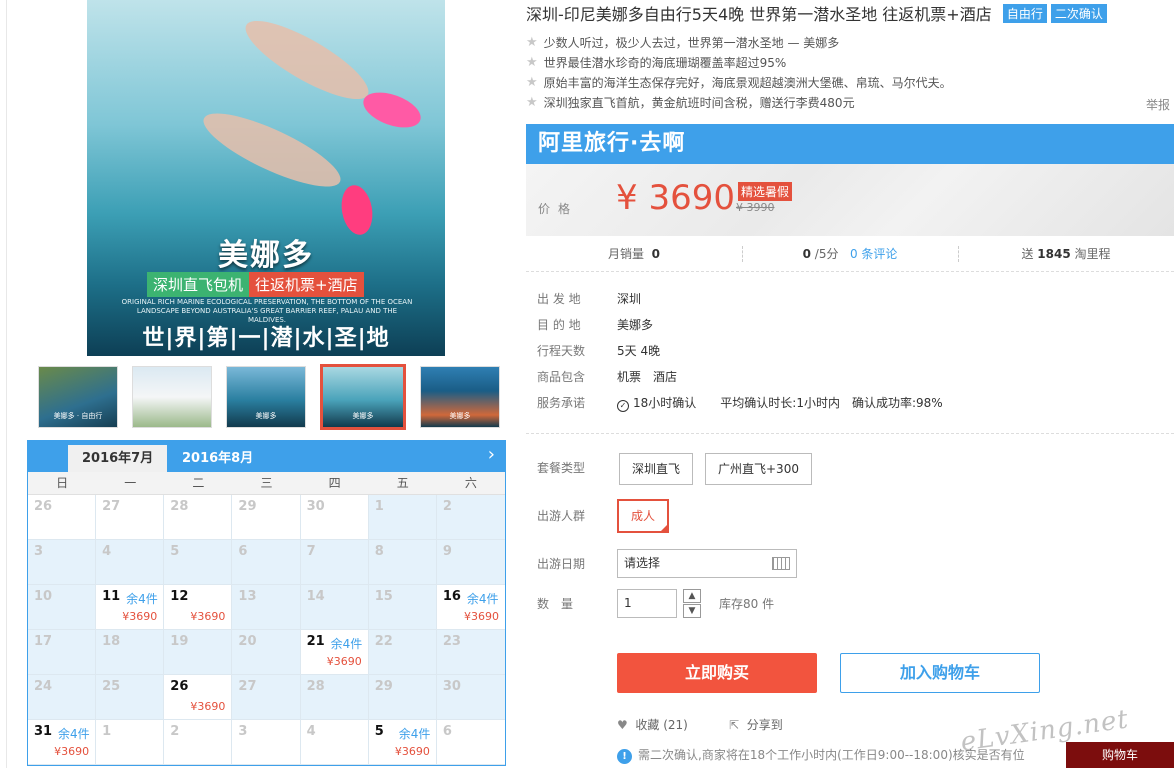 This screenshot has width=1174, height=768. What do you see at coordinates (647, 603) in the screenshot?
I see `quantity-input: 1` at bounding box center [647, 603].